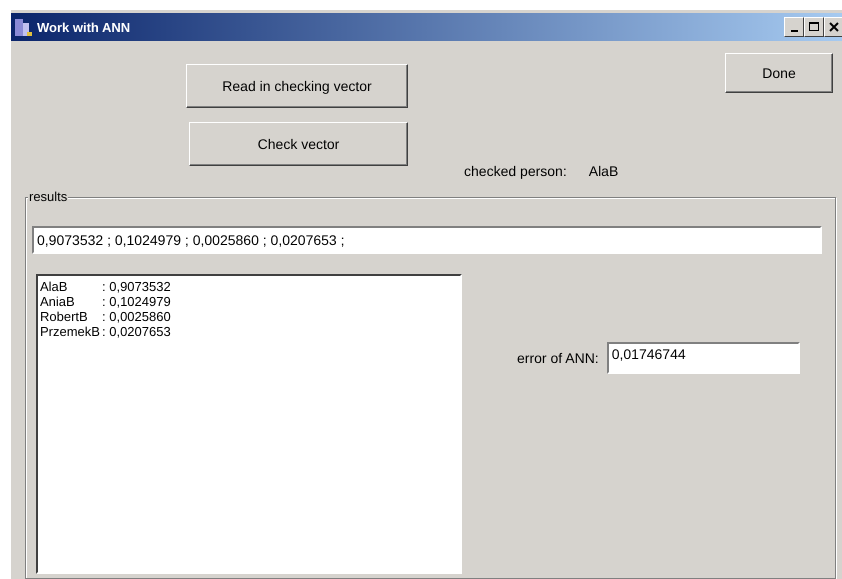  Describe the element at coordinates (64, 316) in the screenshot. I see `person-name: RobertB` at that location.